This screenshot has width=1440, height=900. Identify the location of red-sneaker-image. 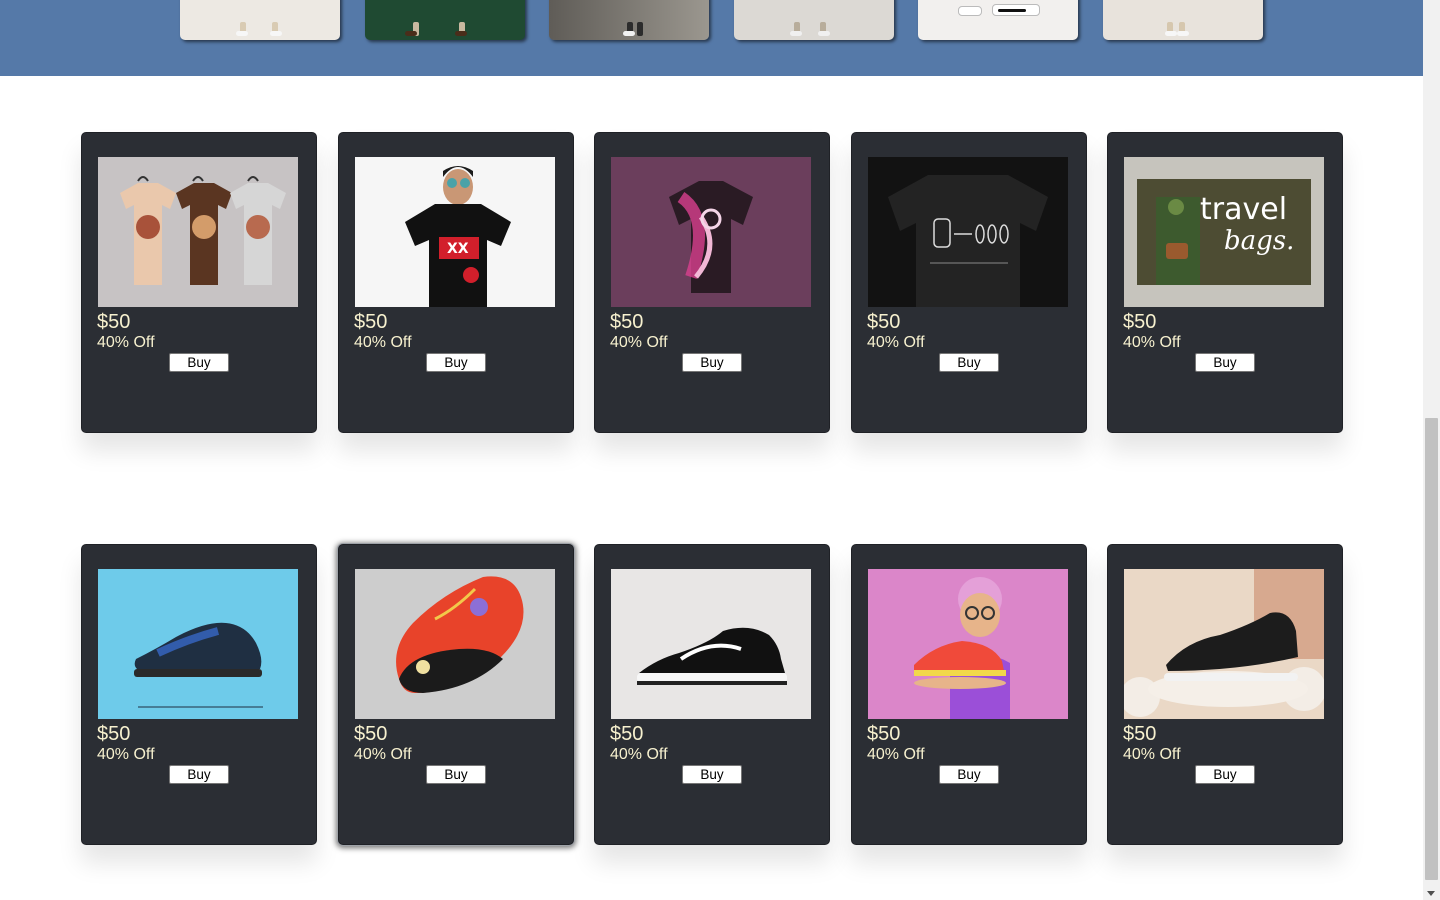
(455, 644).